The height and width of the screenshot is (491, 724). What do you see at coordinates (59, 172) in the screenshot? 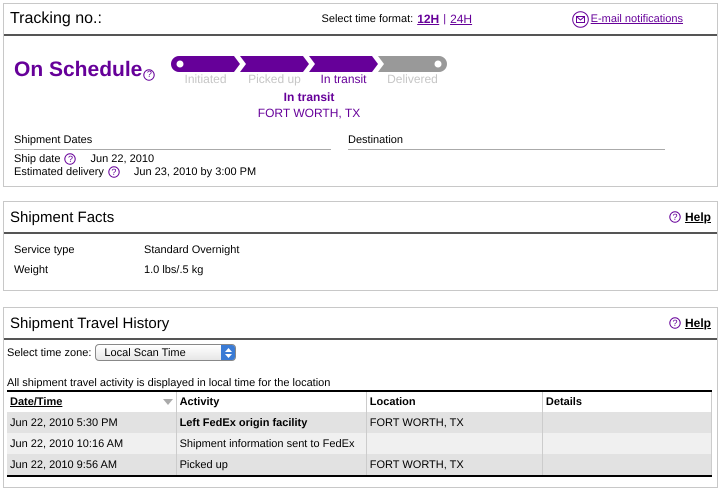
I see `date-label: Estimated delivery` at bounding box center [59, 172].